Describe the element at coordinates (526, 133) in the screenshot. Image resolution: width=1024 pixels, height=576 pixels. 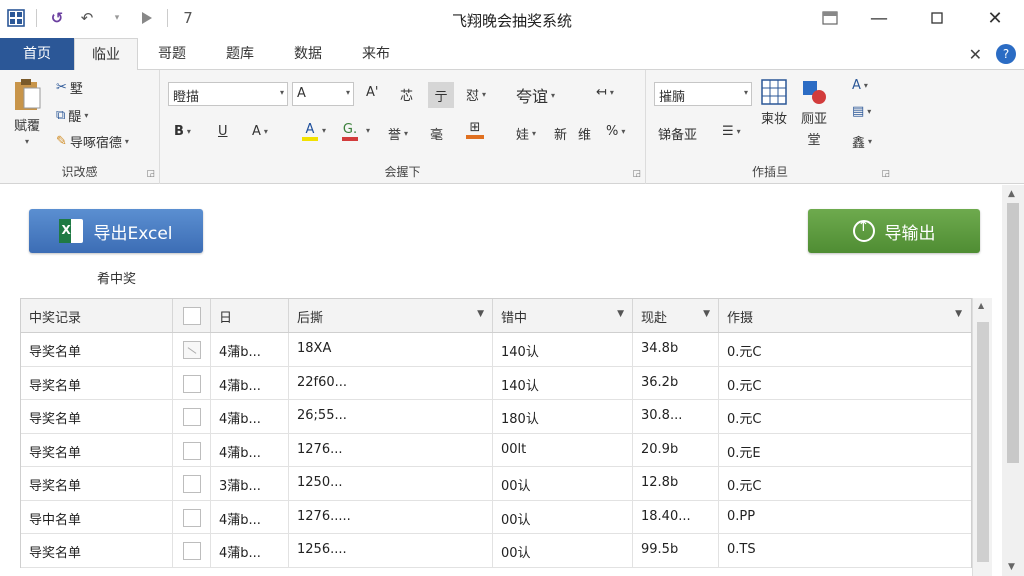
I see `sort-button: 娃 ▾` at that location.